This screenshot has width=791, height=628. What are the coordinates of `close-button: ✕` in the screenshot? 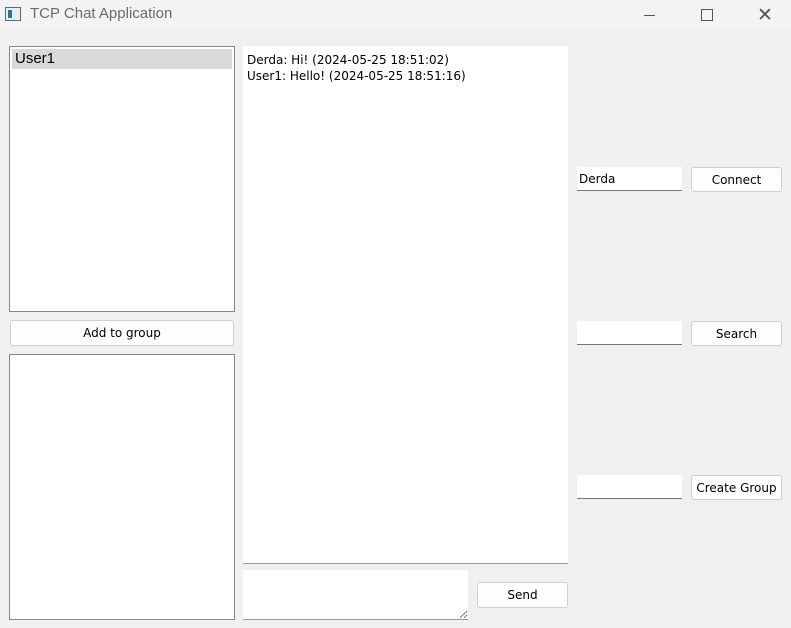 It's located at (763, 15).